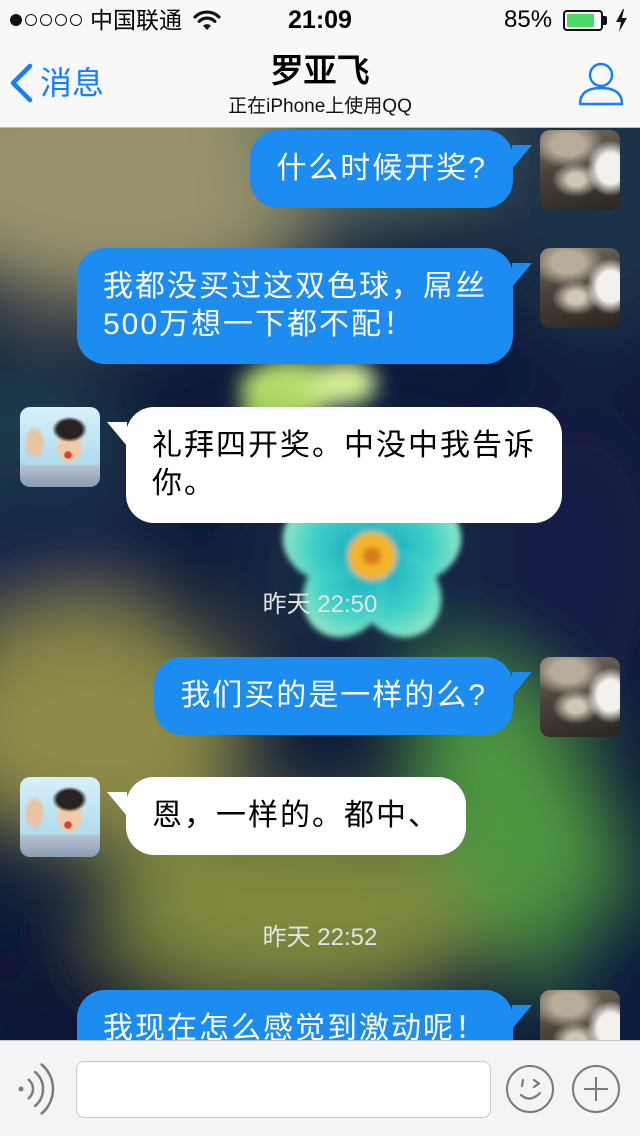 This screenshot has height=1136, width=640. What do you see at coordinates (334, 465) in the screenshot?
I see `message-bubble-incoming: 礼拜四开奖。中没中我告诉 你。` at bounding box center [334, 465].